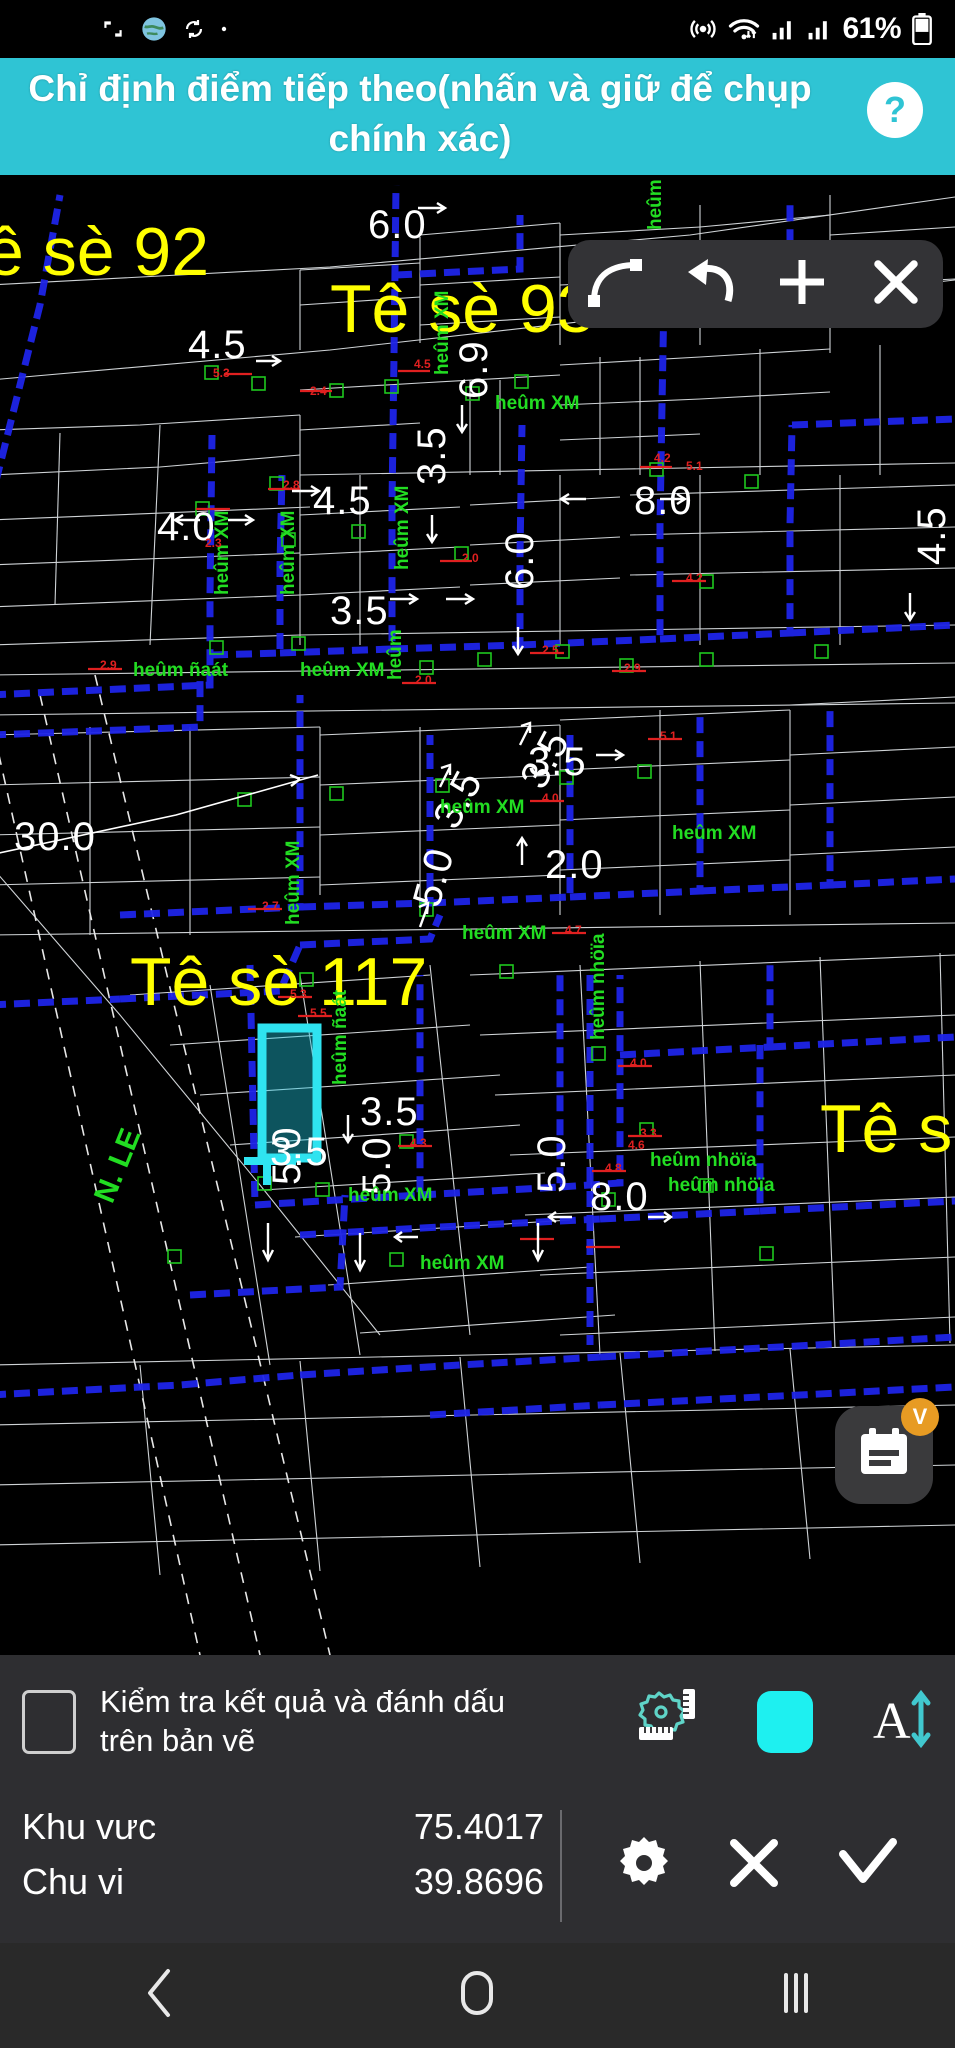 Image resolution: width=955 pixels, height=2048 pixels. I want to click on red-dimension-tag: 2.9, so click(632, 668).